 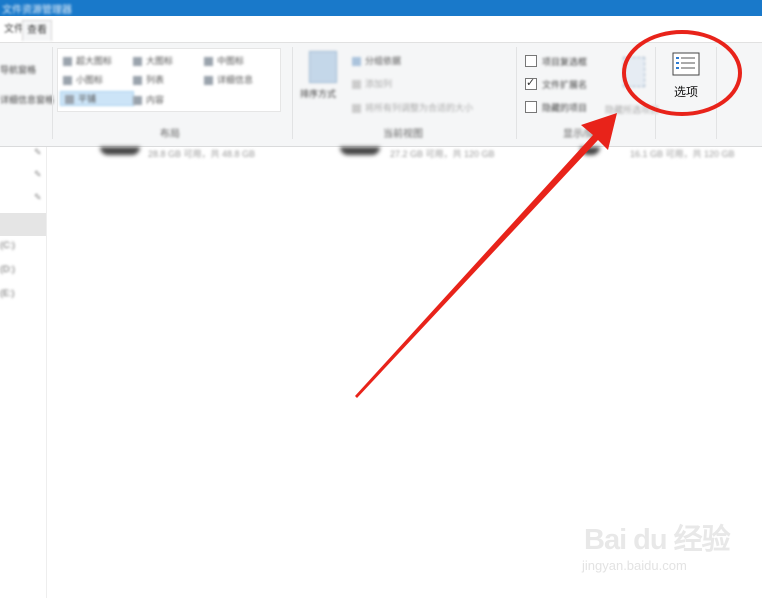 I want to click on nav-selected-item, so click(x=23, y=224).